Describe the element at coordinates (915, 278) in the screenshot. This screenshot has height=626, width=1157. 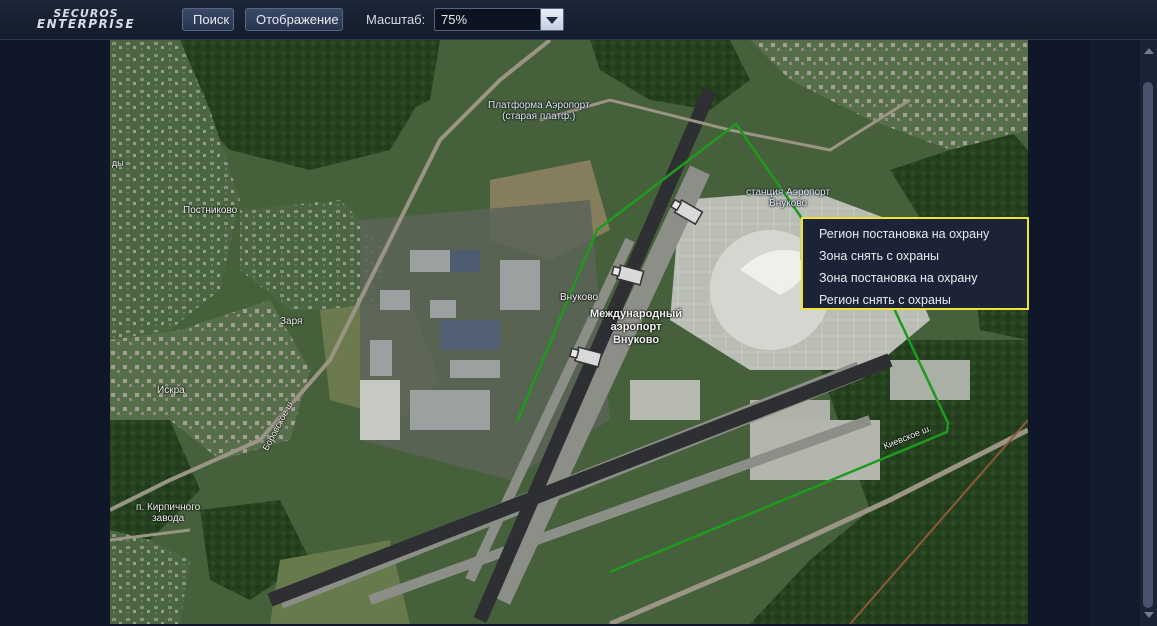
I see `menu-item-zone-arm: Зона постановка на охрану` at that location.